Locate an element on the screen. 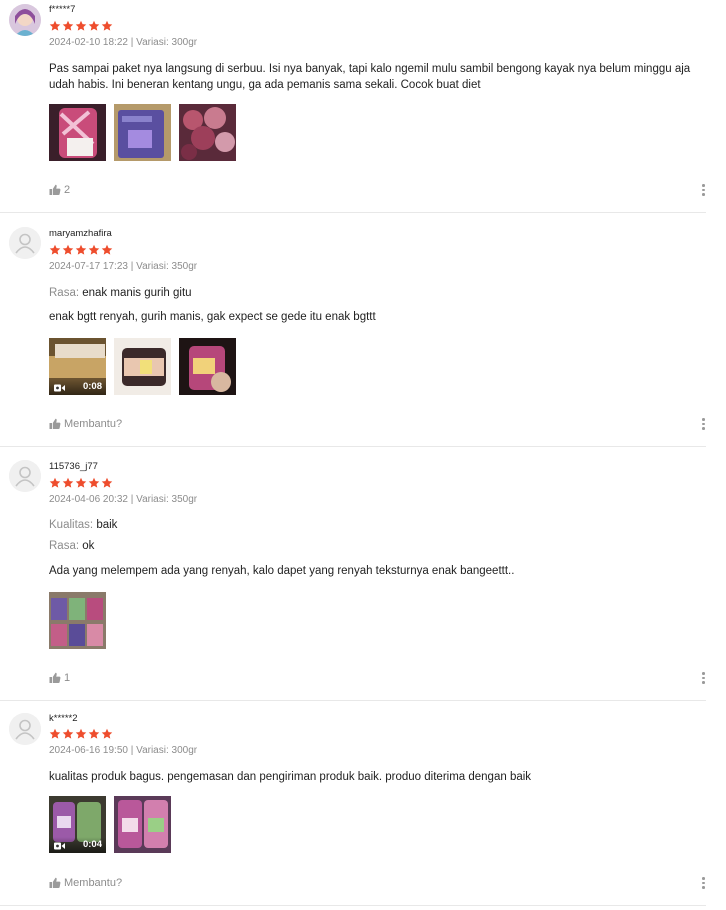  attribute-value: ok is located at coordinates (88, 546).